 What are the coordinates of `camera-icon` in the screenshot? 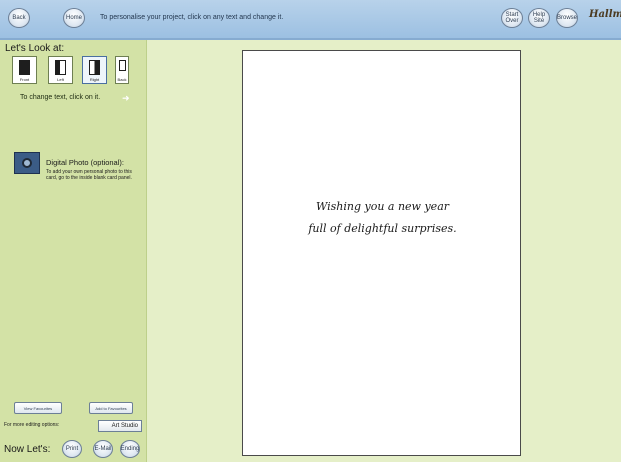 It's located at (27, 163).